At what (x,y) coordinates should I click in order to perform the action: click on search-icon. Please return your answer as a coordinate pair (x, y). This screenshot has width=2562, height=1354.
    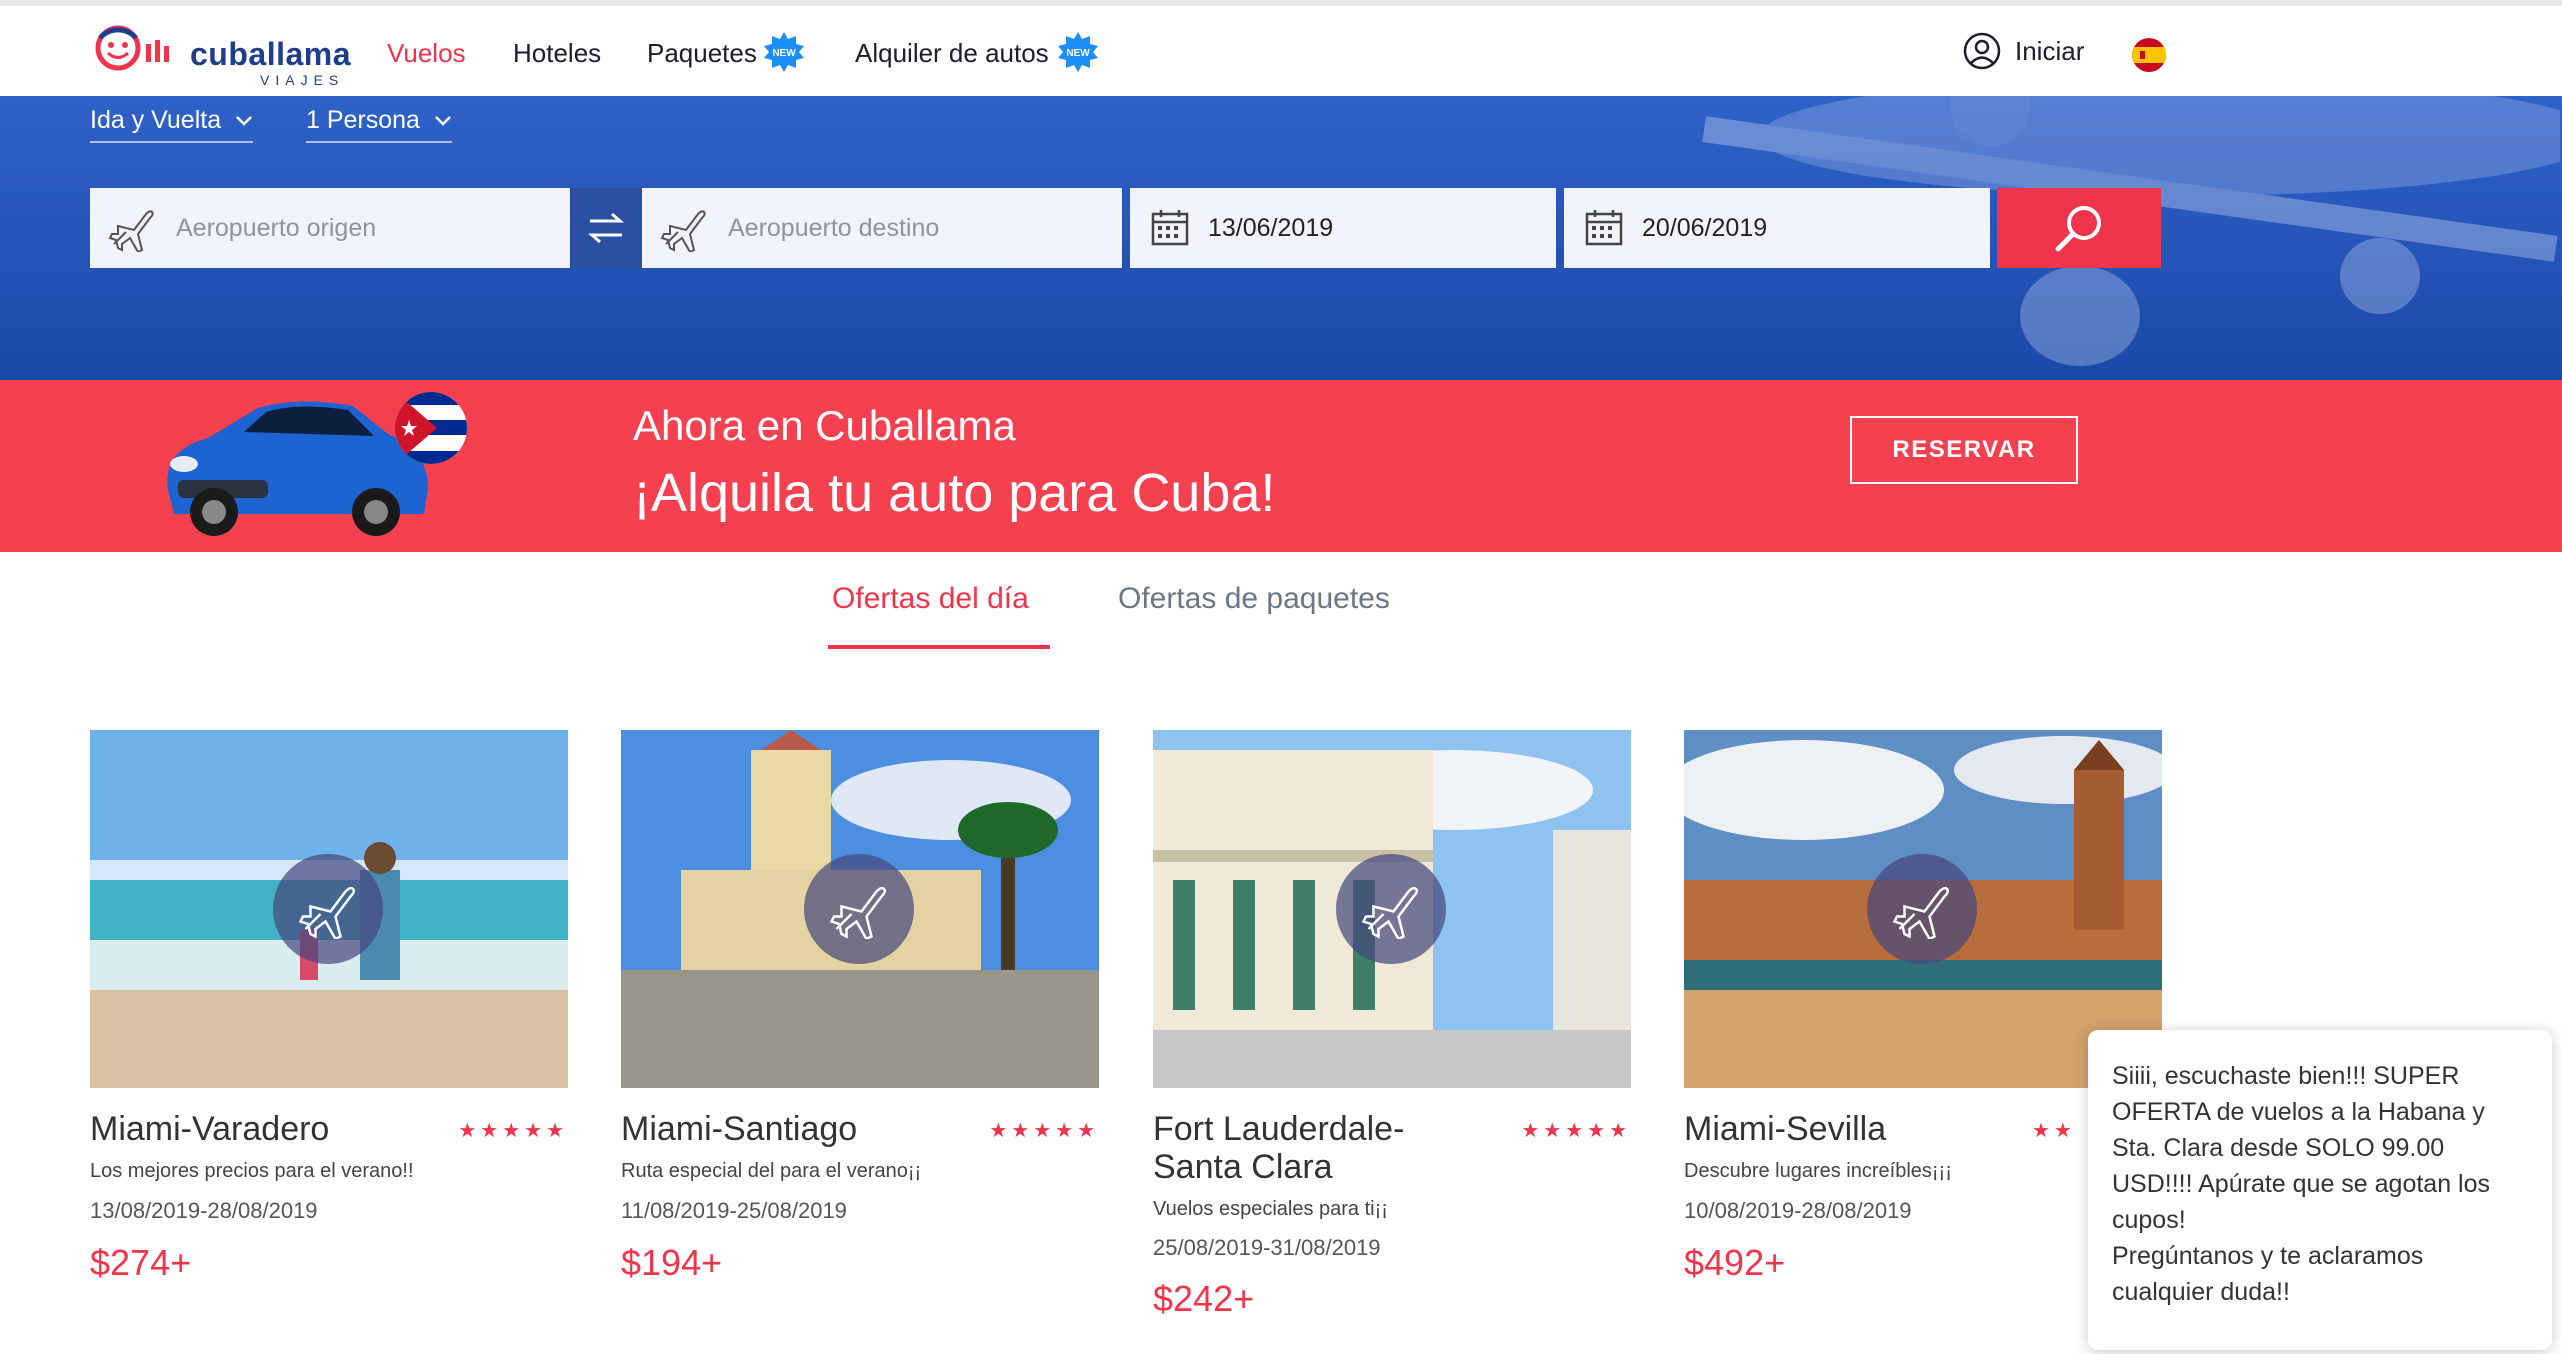
    Looking at the image, I should click on (2078, 229).